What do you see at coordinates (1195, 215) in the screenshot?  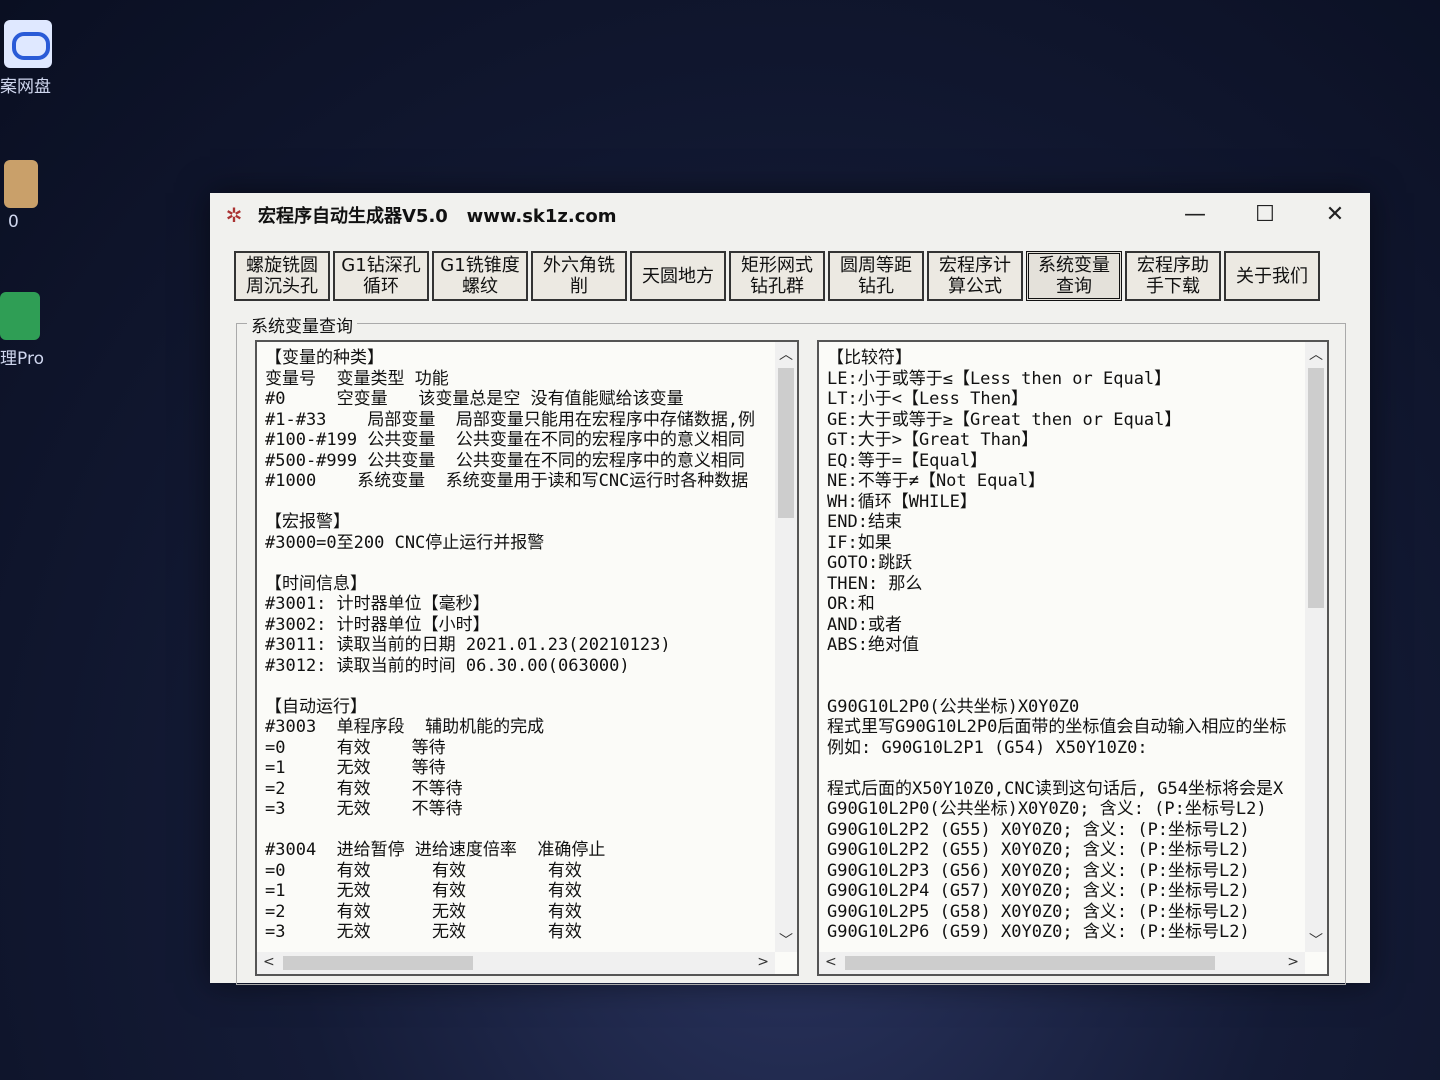 I see `minimize-button: —` at bounding box center [1195, 215].